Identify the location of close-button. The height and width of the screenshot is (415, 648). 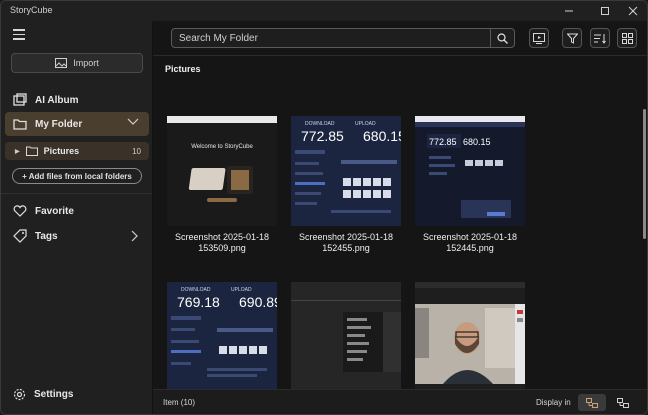
(632, 11).